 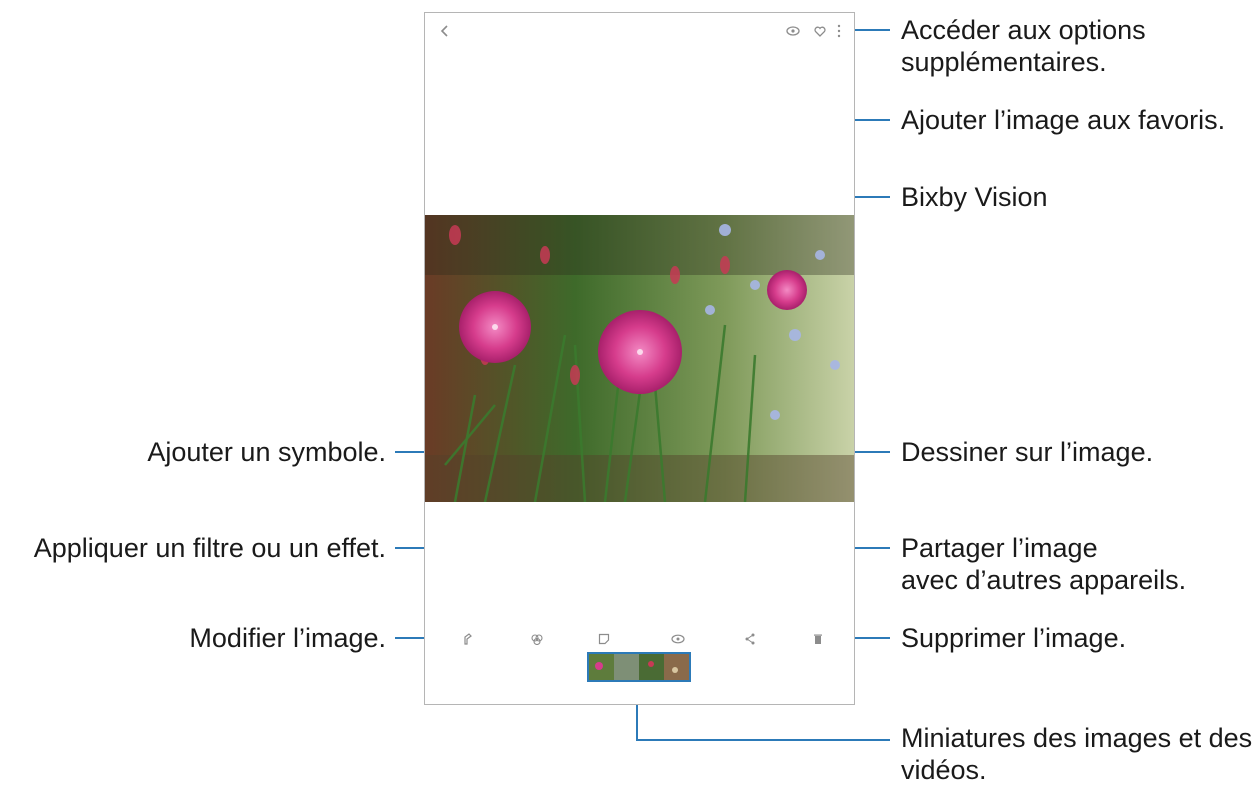 I want to click on more-options-icon, so click(x=839, y=31).